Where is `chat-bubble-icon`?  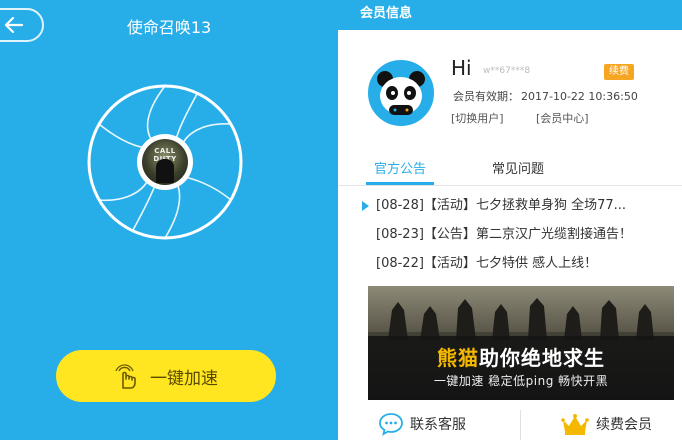 chat-bubble-icon is located at coordinates (391, 424).